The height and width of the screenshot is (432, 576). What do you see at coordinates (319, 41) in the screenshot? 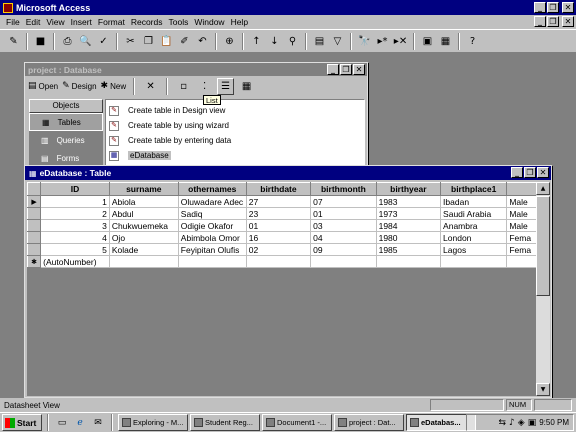
I see `filter-by-form-icon: ▤` at bounding box center [319, 41].